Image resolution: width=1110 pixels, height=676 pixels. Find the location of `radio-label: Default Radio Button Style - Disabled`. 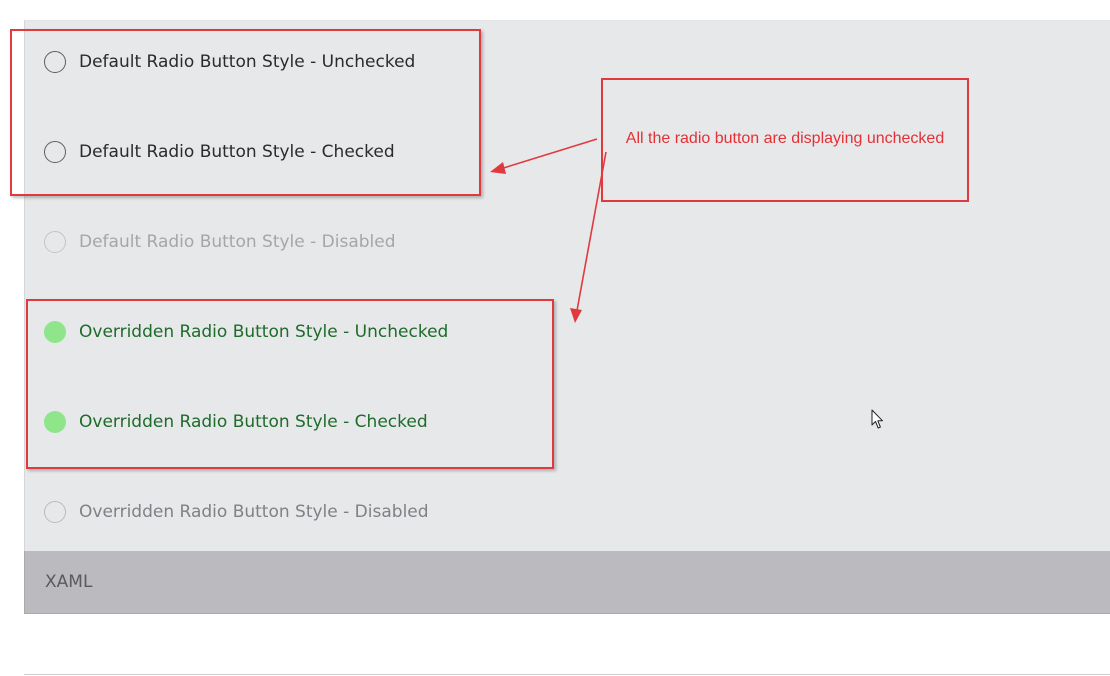

radio-label: Default Radio Button Style - Disabled is located at coordinates (237, 242).